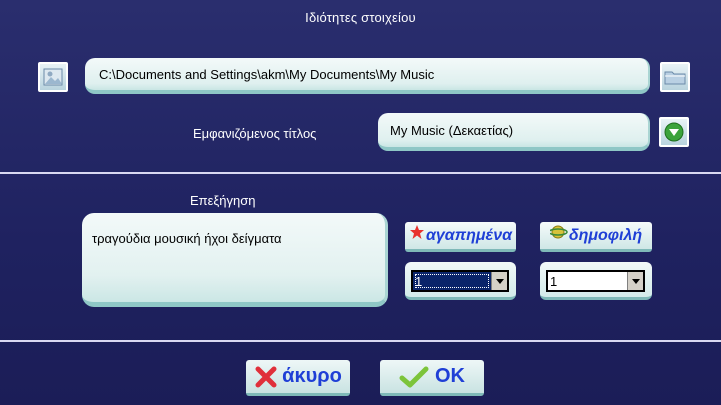 The height and width of the screenshot is (405, 721). I want to click on dialog-title: Ιδιότητες στοιχείου, so click(360, 17).